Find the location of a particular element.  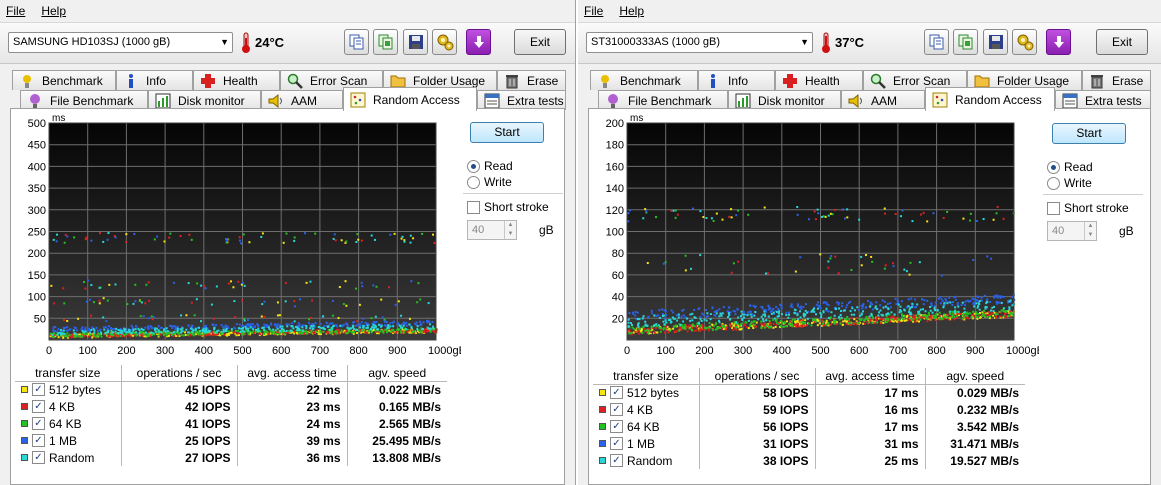

tab-info-label: Info is located at coordinates (156, 80).